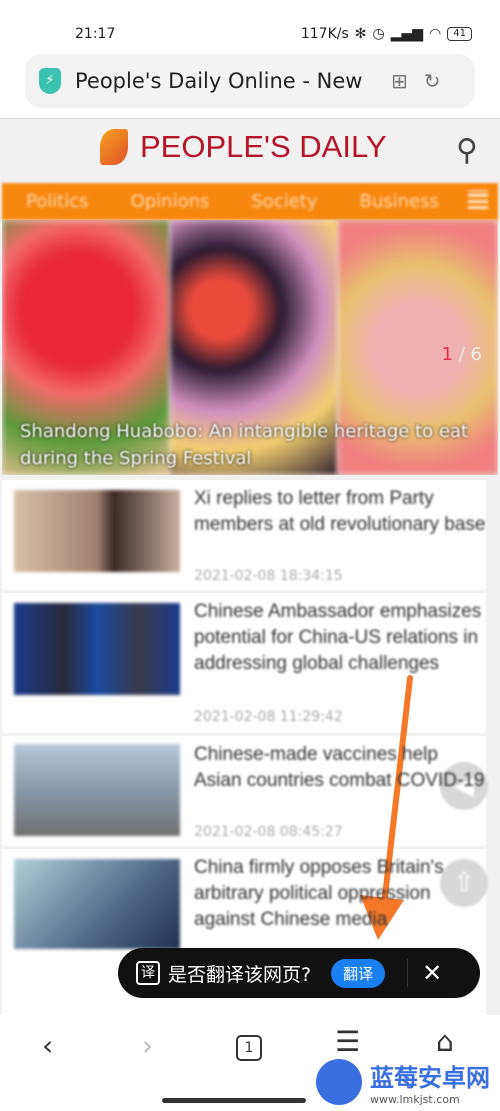 Image resolution: width=500 pixels, height=1111 pixels. What do you see at coordinates (386, 807) in the screenshot?
I see `annotation-arrow-icon` at bounding box center [386, 807].